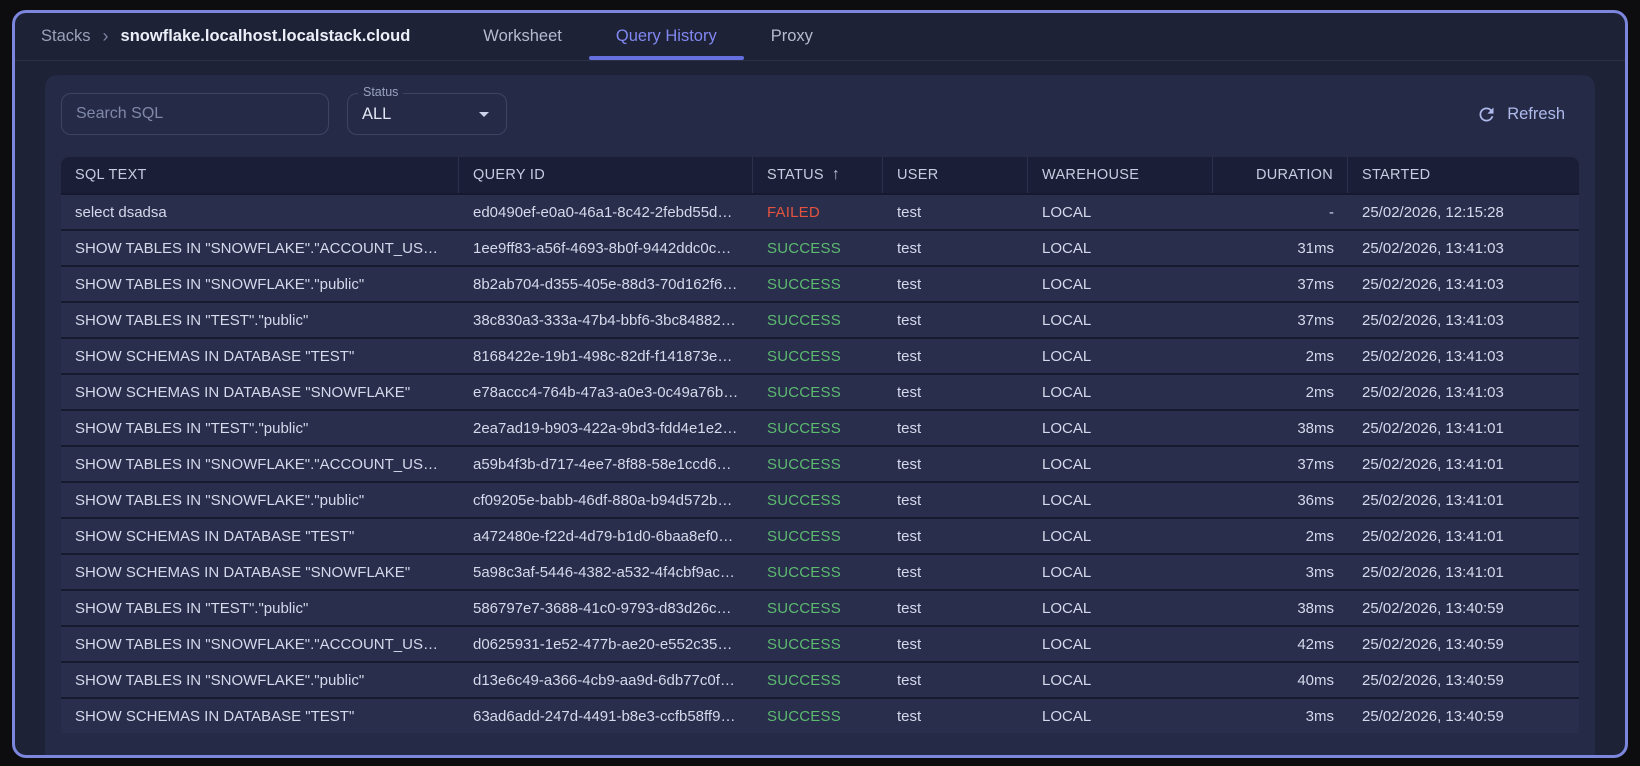 Image resolution: width=1640 pixels, height=766 pixels. I want to click on cell-status: FAILED, so click(793, 212).